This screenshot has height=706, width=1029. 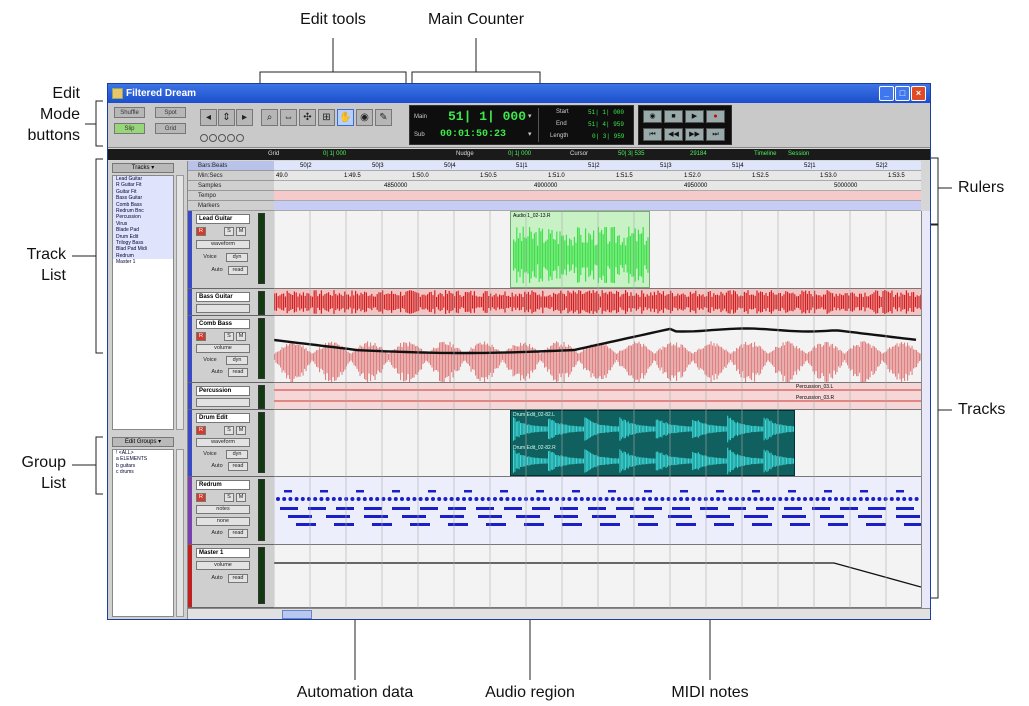 What do you see at coordinates (606, 112) in the screenshot?
I see `start-value: 51| 1| 000` at bounding box center [606, 112].